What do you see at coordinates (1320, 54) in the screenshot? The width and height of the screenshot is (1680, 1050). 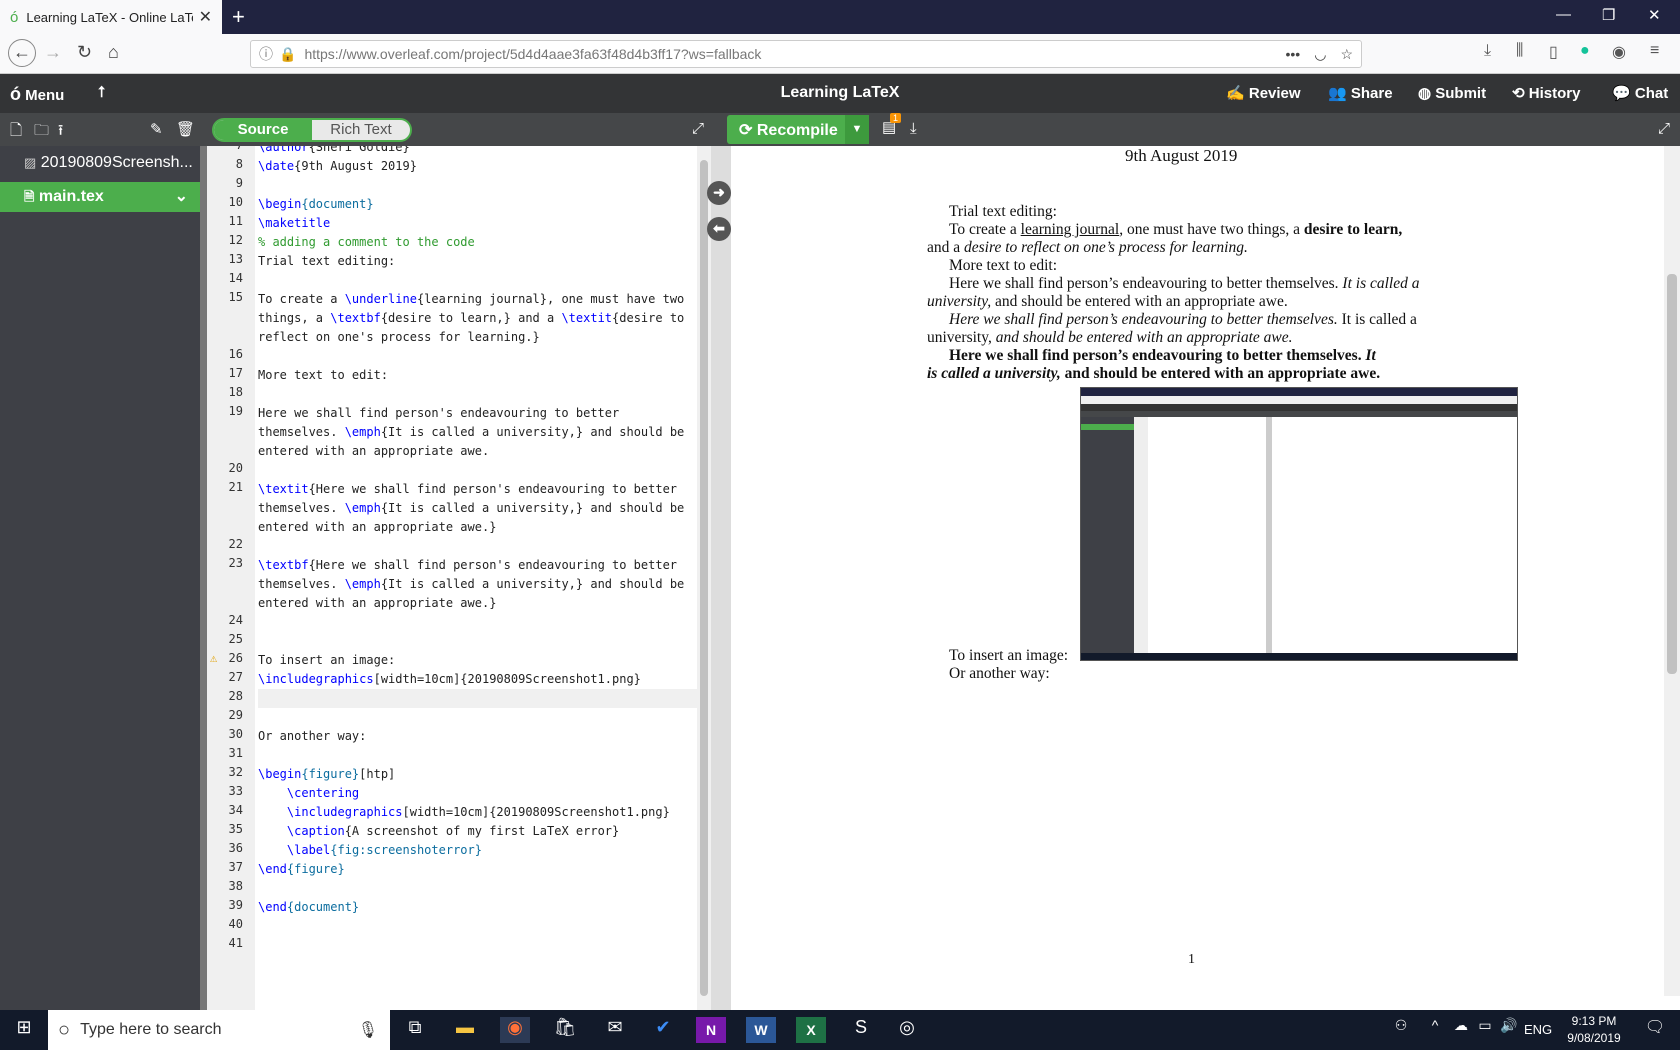 I see `pocket-icon: ◡` at bounding box center [1320, 54].